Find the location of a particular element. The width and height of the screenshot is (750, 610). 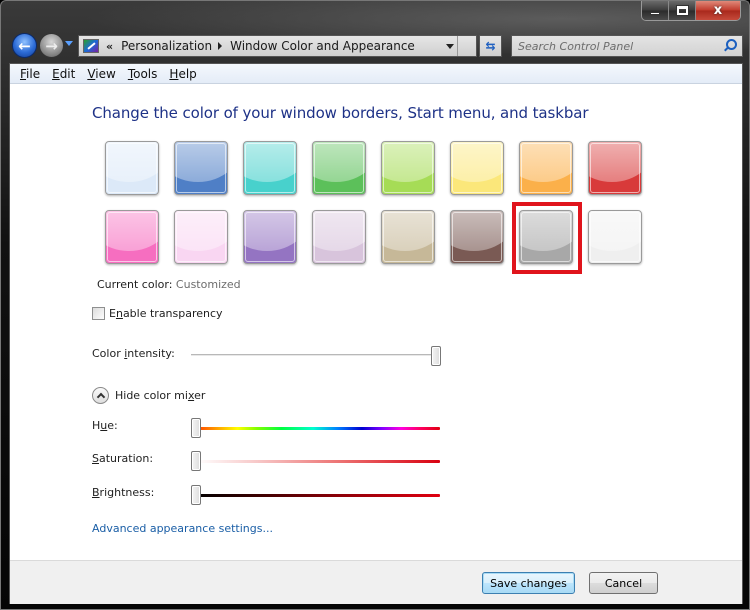

current-color-status: Current color: Customized is located at coordinates (169, 284).